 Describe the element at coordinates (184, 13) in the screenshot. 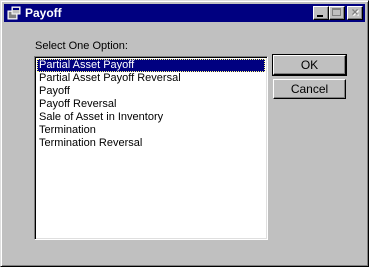

I see `title-bar: Payoff ×` at that location.